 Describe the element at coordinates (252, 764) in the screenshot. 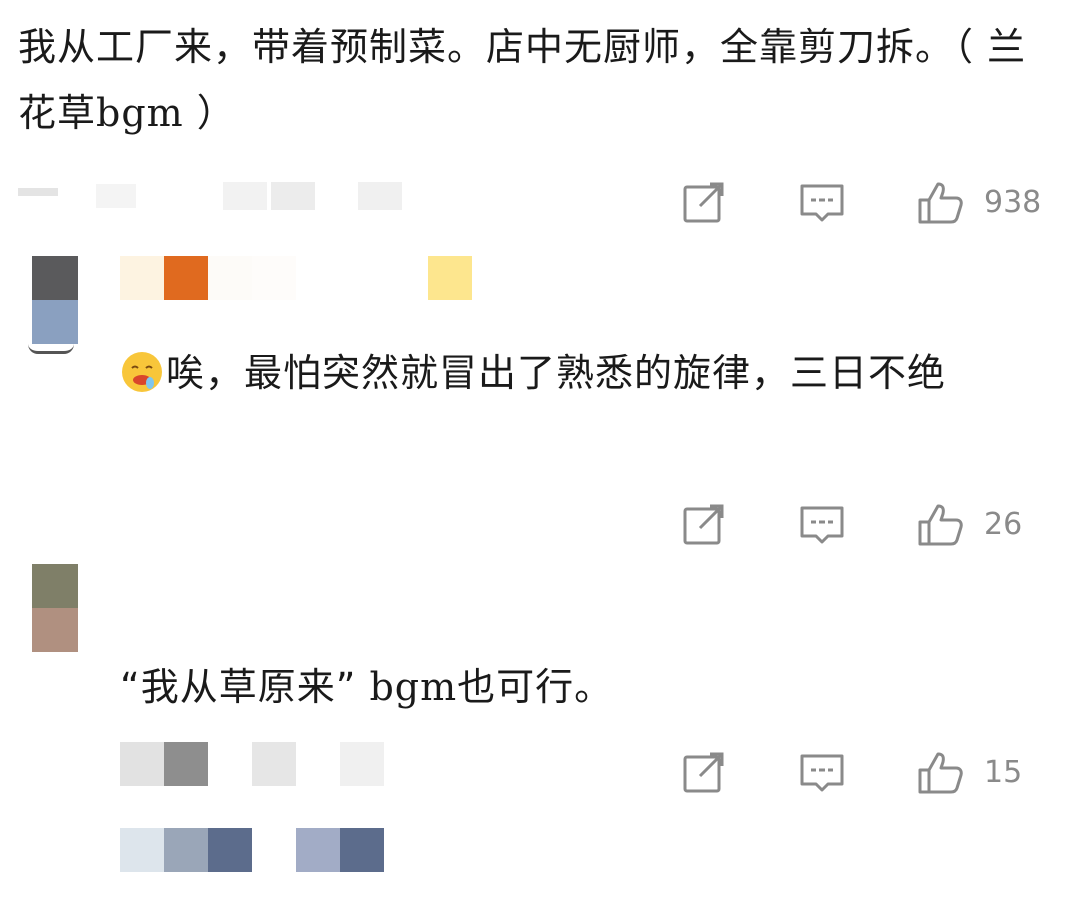

I see `reply-meta-blurred` at that location.